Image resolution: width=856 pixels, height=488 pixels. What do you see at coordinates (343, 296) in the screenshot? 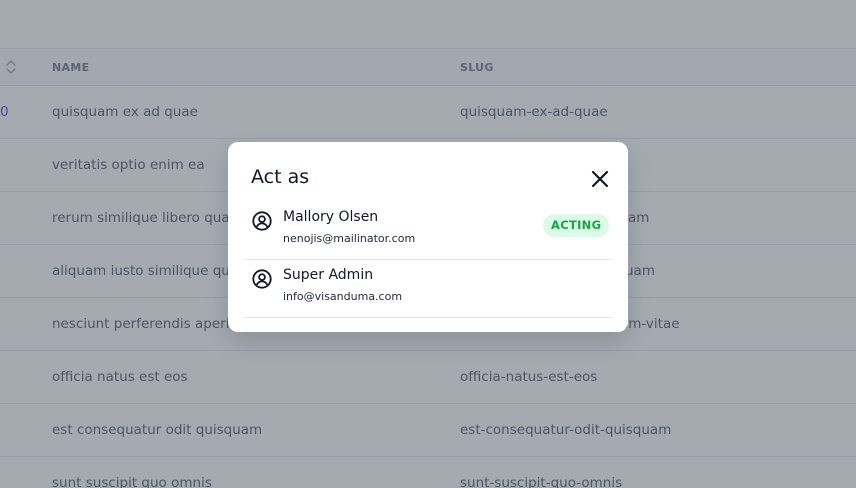
I see `user-email: info@visanduma.com` at bounding box center [343, 296].